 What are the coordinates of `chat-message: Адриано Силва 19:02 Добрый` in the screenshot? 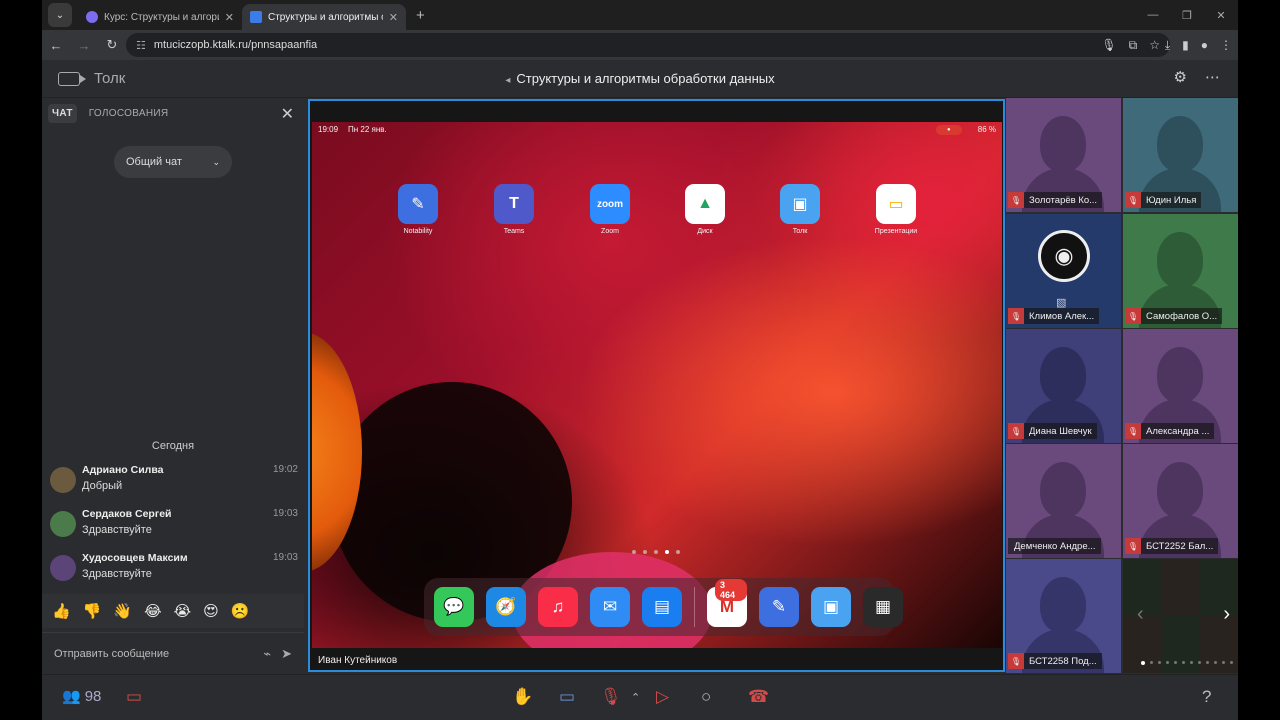 It's located at (174, 482).